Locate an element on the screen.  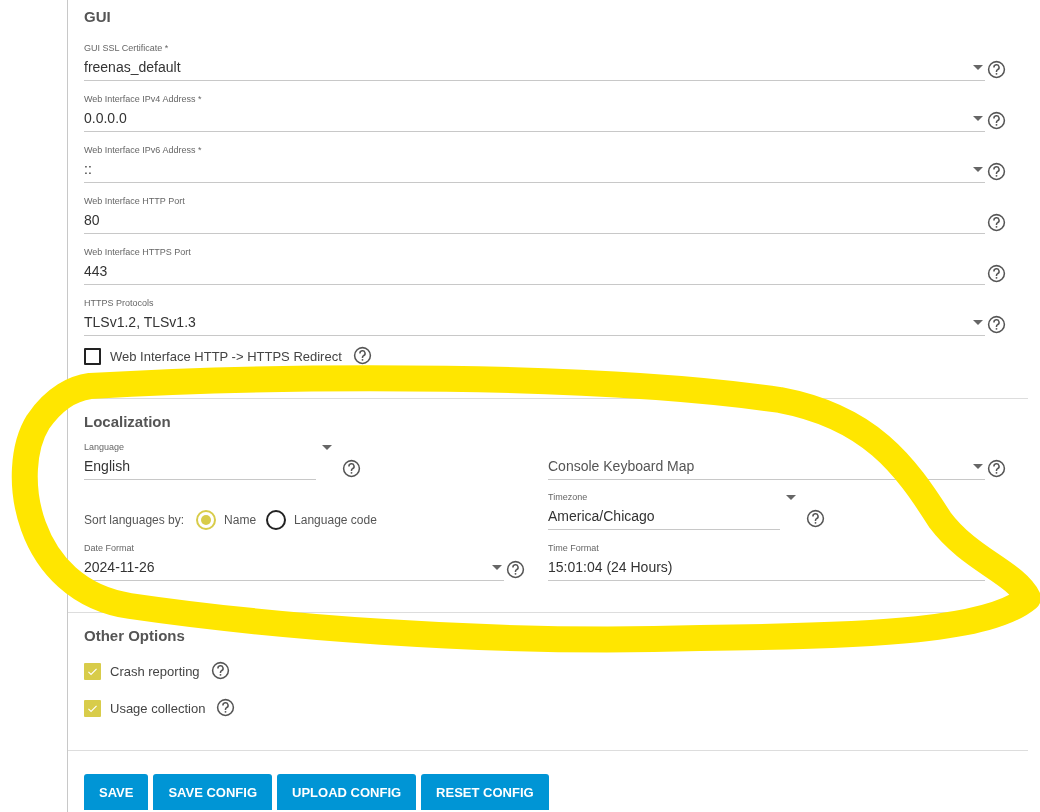
section-title: GUI is located at coordinates (98, 16).